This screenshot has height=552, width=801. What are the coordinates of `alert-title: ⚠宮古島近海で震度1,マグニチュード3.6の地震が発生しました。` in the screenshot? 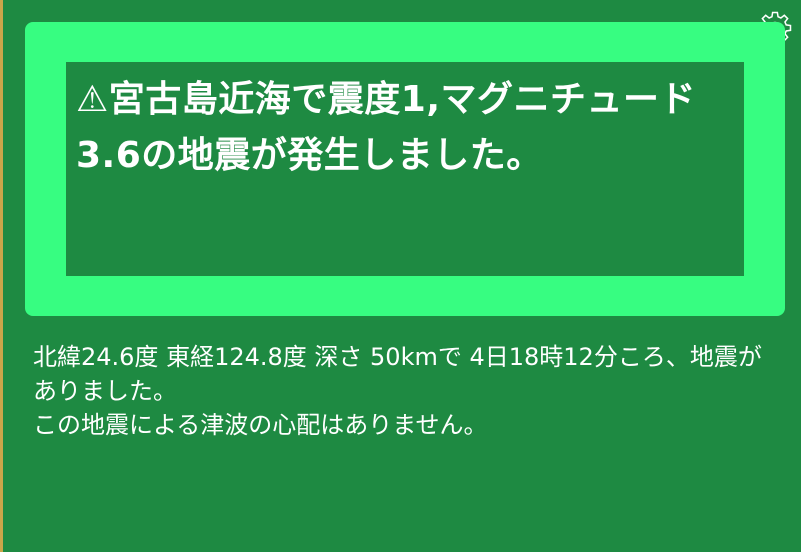 It's located at (386, 127).